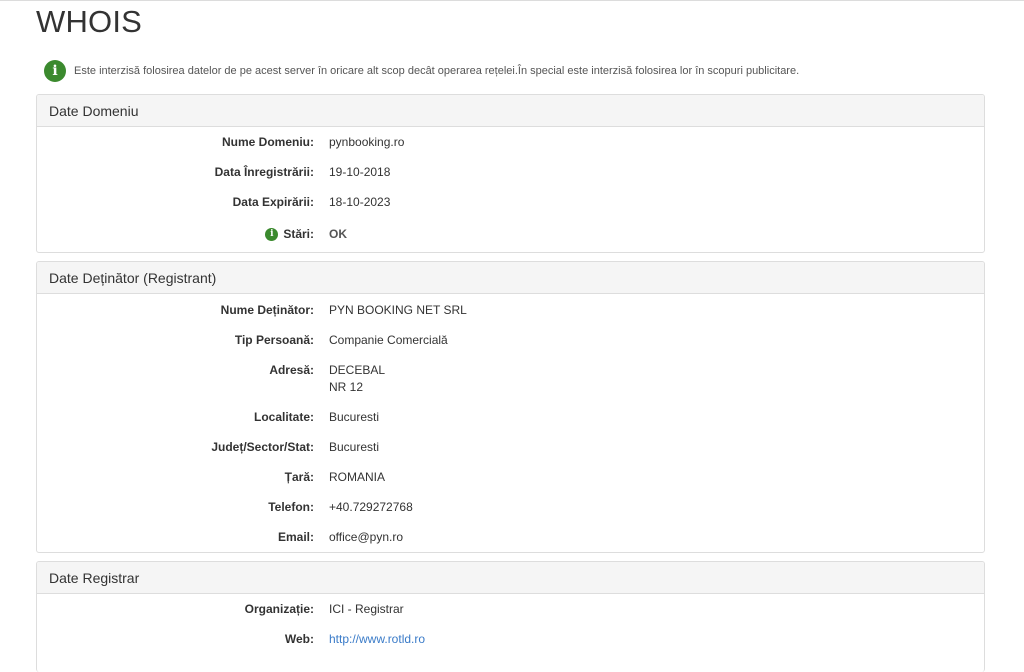 This screenshot has width=1024, height=672. What do you see at coordinates (354, 417) in the screenshot?
I see `locality-value: Bucuresti` at bounding box center [354, 417].